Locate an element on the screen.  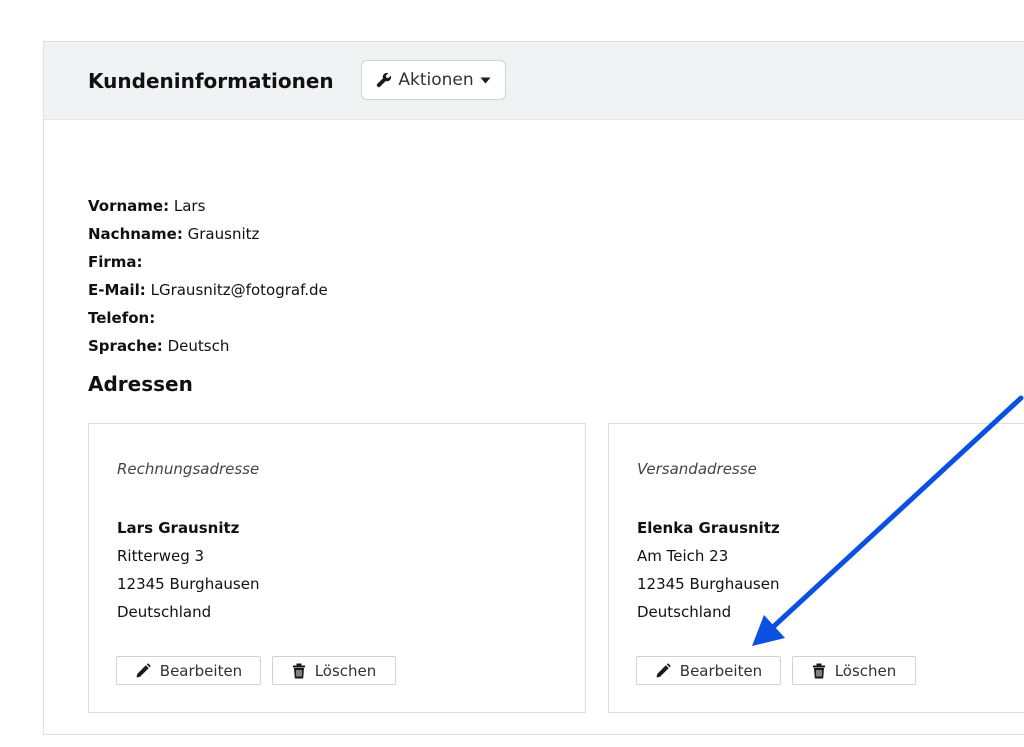
address-name: Lars Grausnitz is located at coordinates (178, 528).